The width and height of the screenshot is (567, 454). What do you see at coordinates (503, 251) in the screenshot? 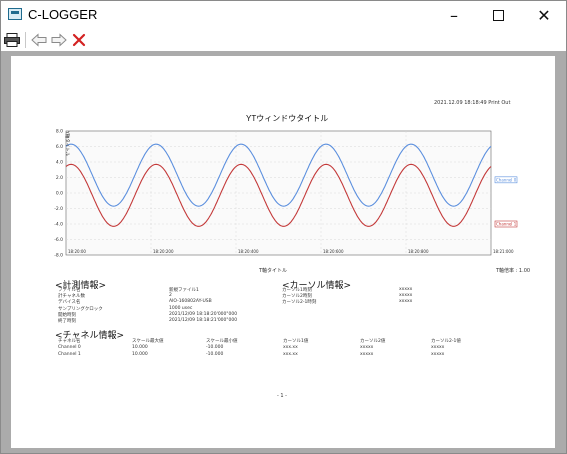
I see `x-tick-label: 18:21:000` at bounding box center [503, 251].